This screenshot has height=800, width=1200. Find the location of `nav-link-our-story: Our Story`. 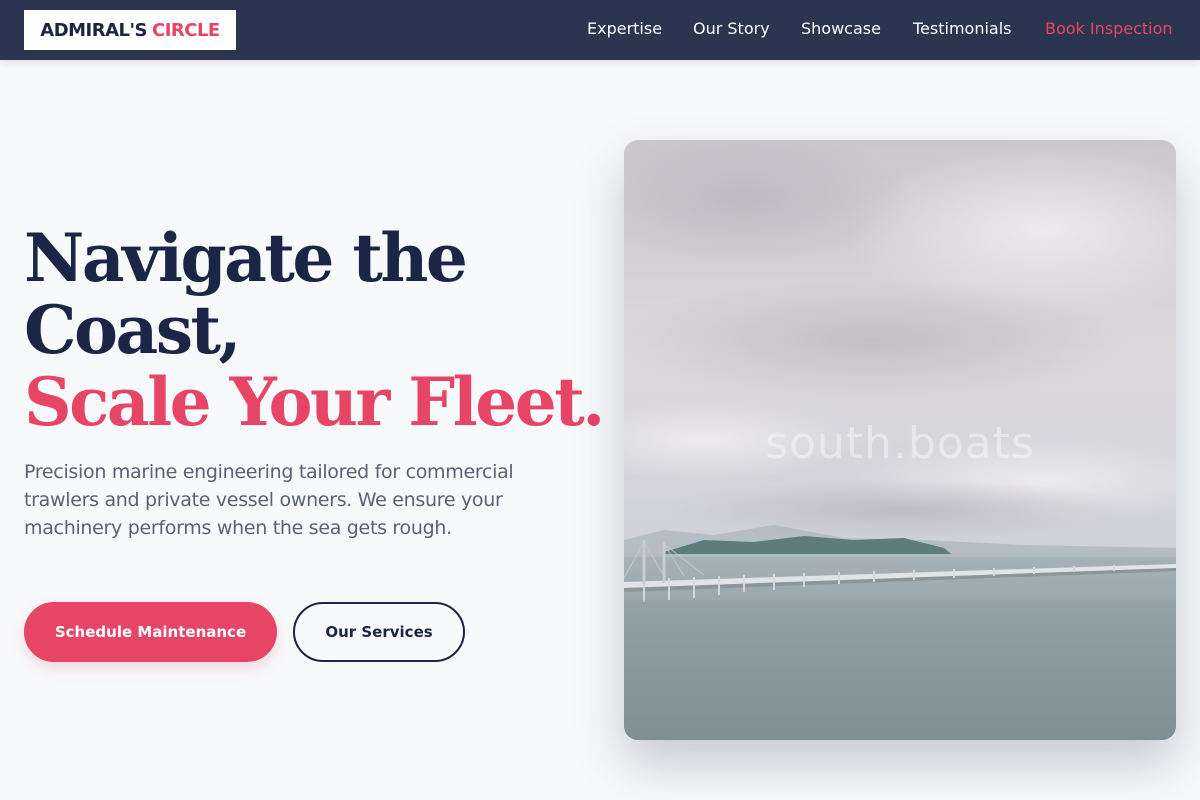

nav-link-our-story: Our Story is located at coordinates (731, 29).